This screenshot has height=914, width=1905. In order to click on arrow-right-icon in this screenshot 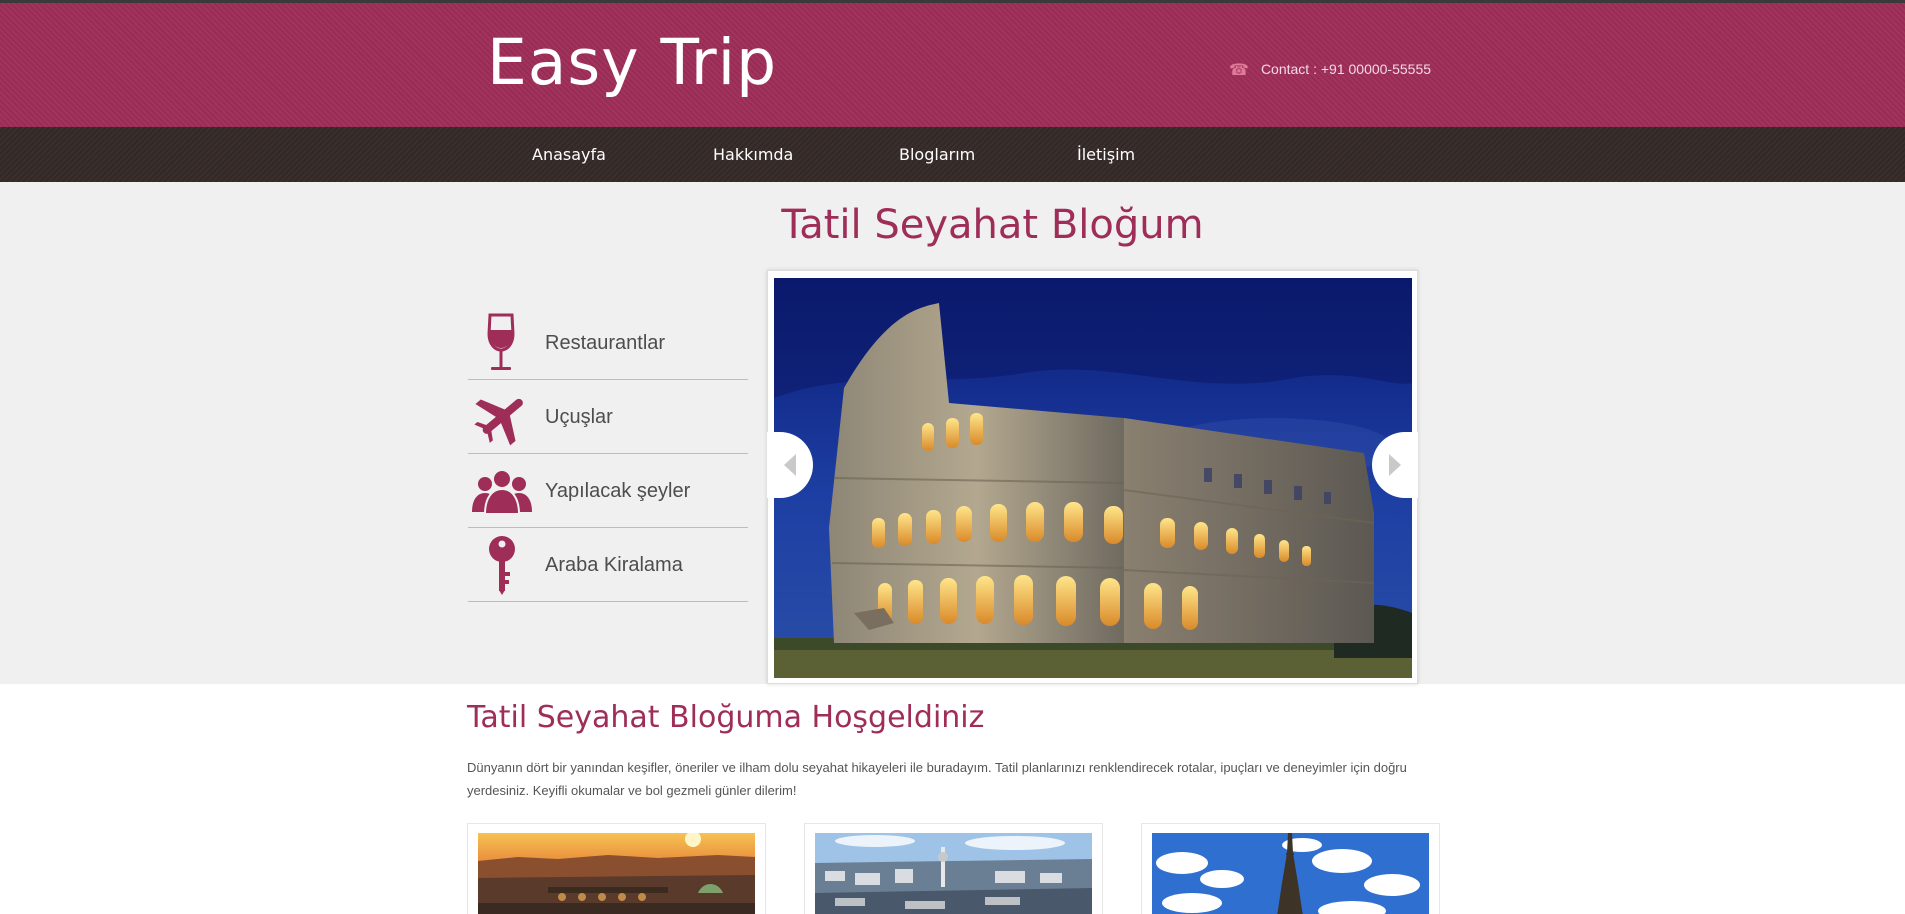, I will do `click(1395, 465)`.